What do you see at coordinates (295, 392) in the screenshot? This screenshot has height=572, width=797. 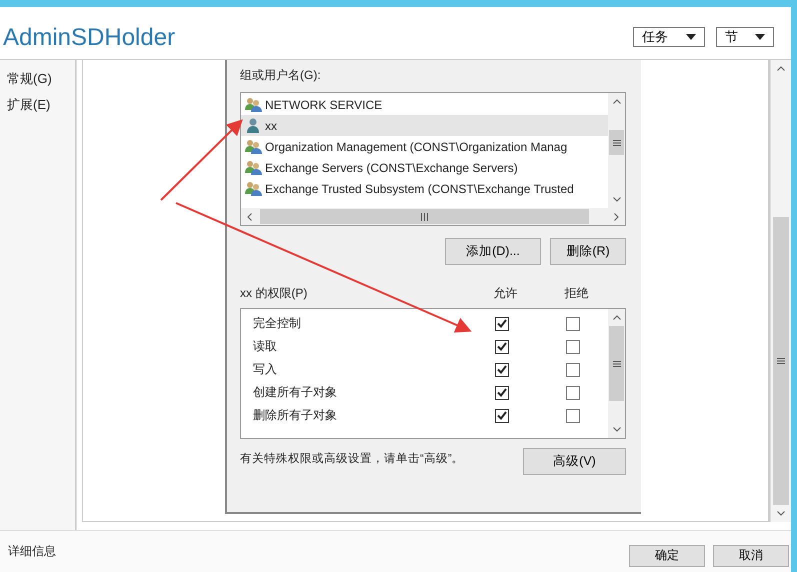 I see `permission-name: 创建所有子对象` at bounding box center [295, 392].